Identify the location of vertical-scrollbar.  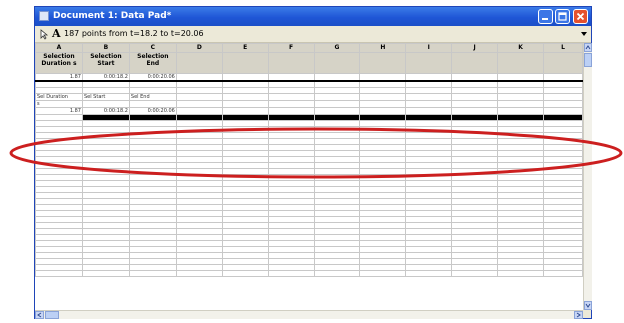
(587, 176).